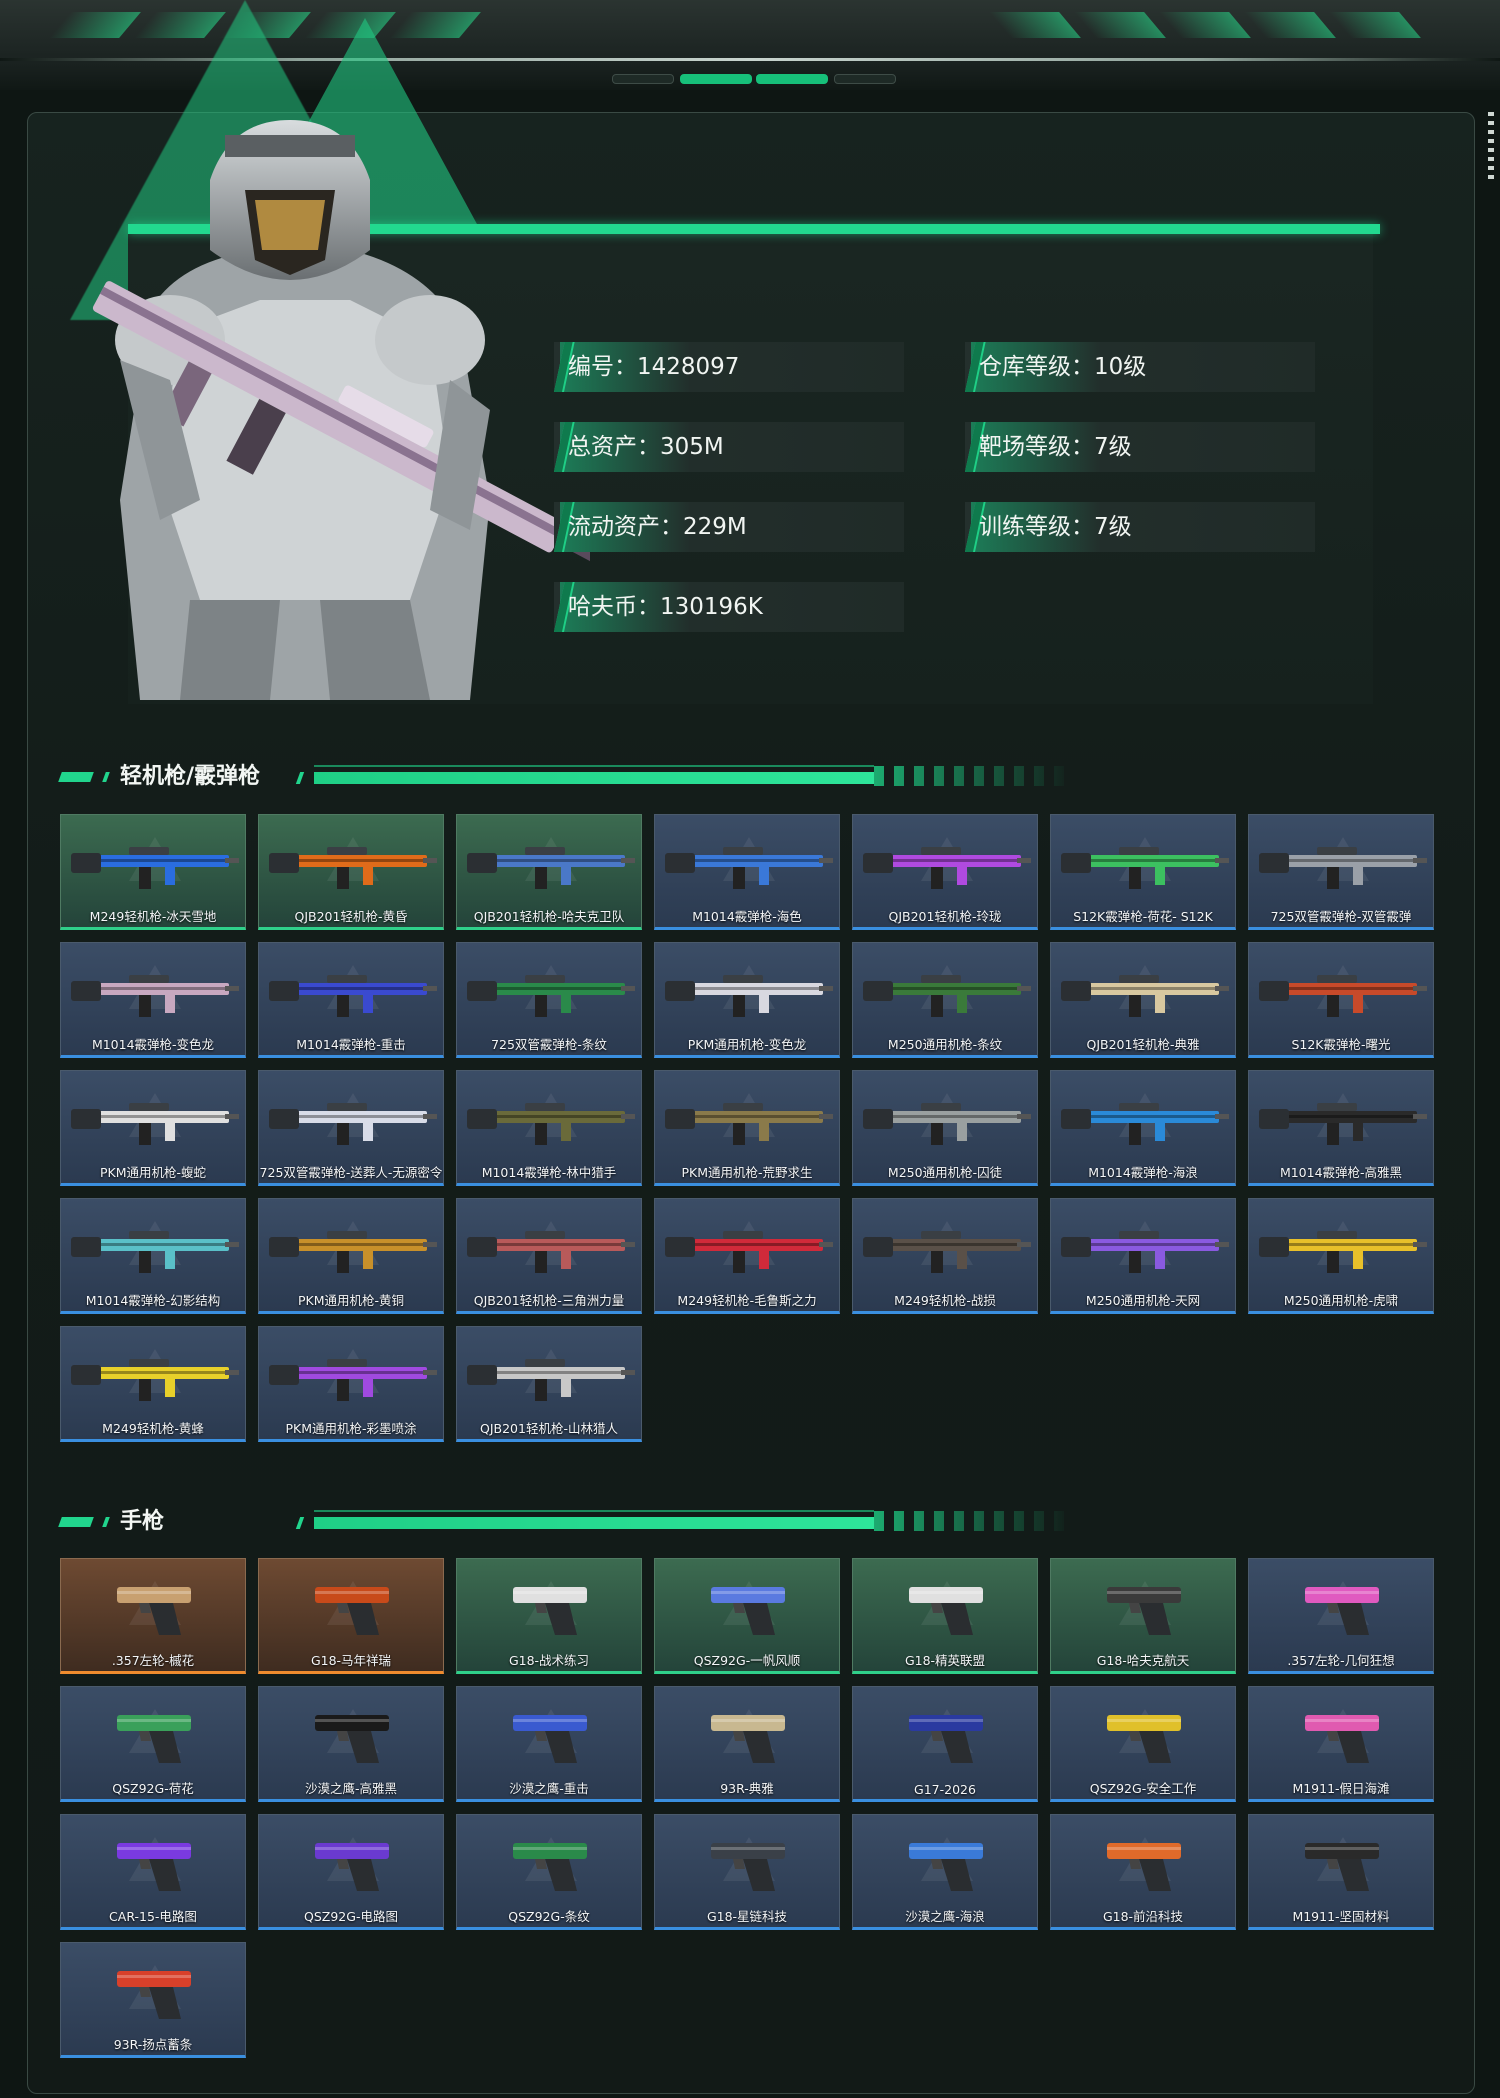 This screenshot has width=1500, height=2098. What do you see at coordinates (1341, 1300) in the screenshot?
I see `item-name: M250通用机枪-虎啸` at bounding box center [1341, 1300].